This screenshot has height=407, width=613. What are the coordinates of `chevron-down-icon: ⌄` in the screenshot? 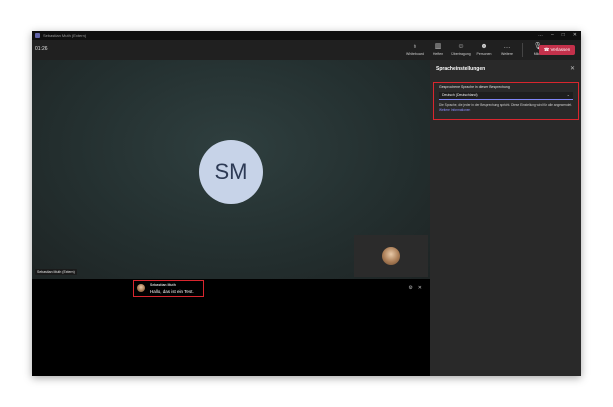 It's located at (568, 94).